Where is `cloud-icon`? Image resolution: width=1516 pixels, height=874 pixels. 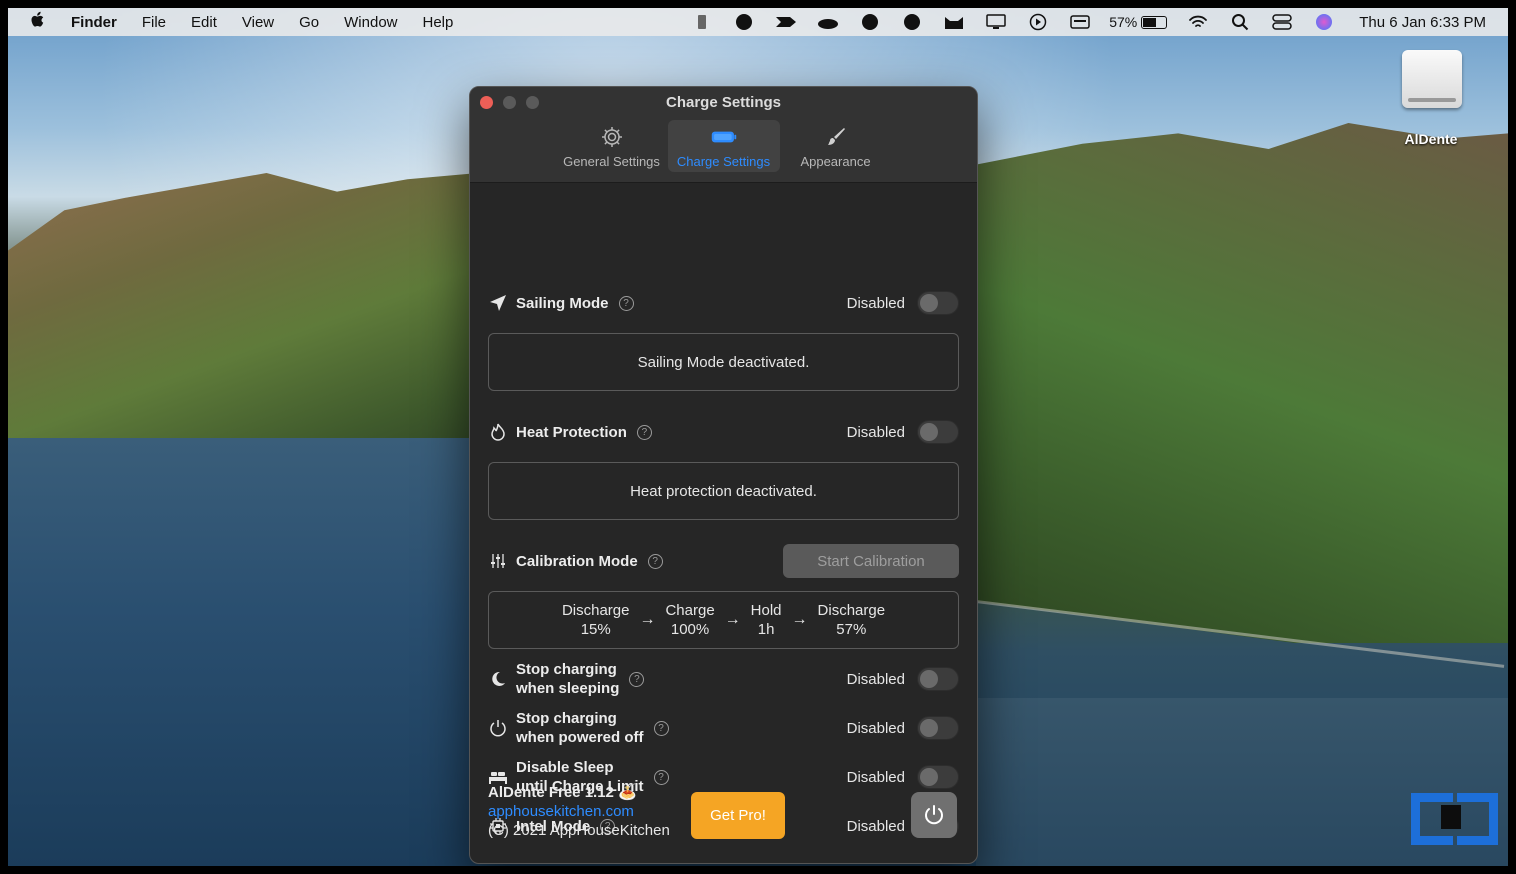
cloud-icon is located at coordinates (828, 22).